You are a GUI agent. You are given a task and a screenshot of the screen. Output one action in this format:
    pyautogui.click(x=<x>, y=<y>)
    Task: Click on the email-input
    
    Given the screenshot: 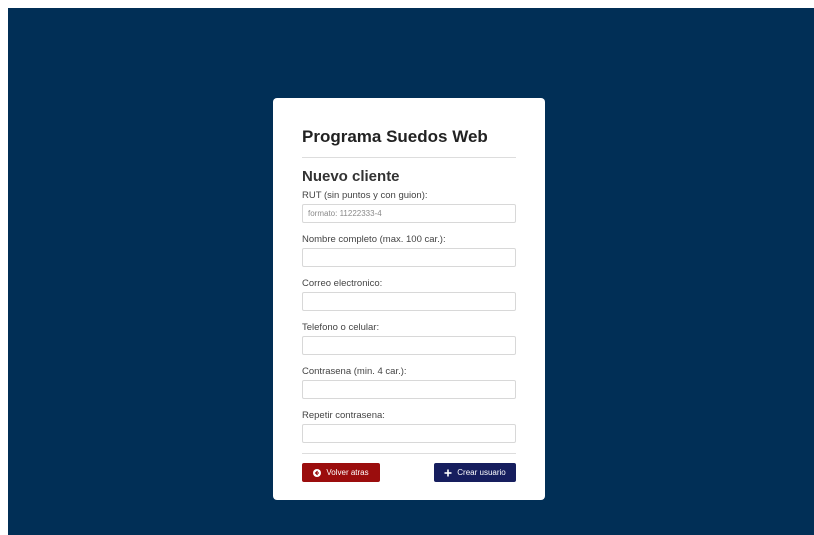 What is the action you would take?
    pyautogui.click(x=409, y=301)
    